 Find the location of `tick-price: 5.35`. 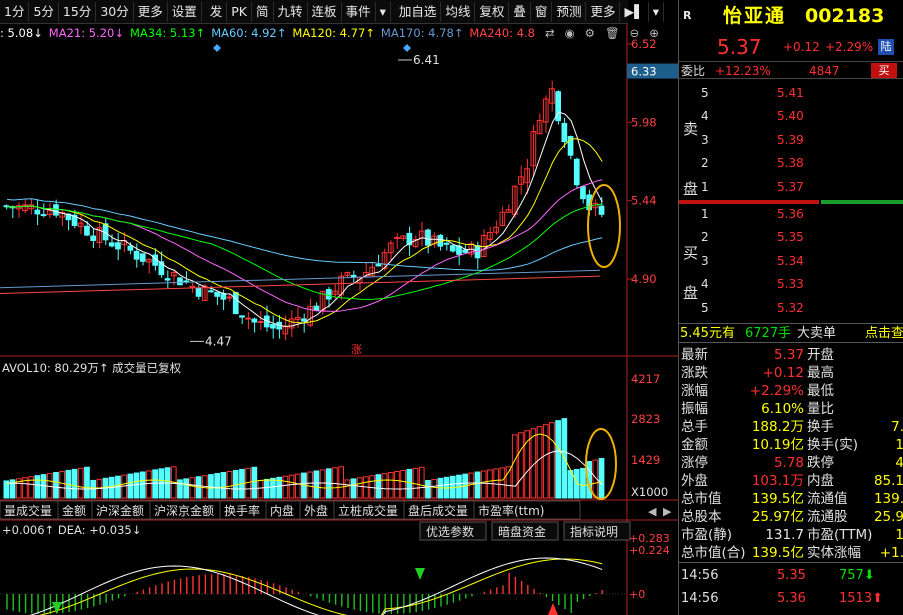

tick-price: 5.35 is located at coordinates (791, 575).